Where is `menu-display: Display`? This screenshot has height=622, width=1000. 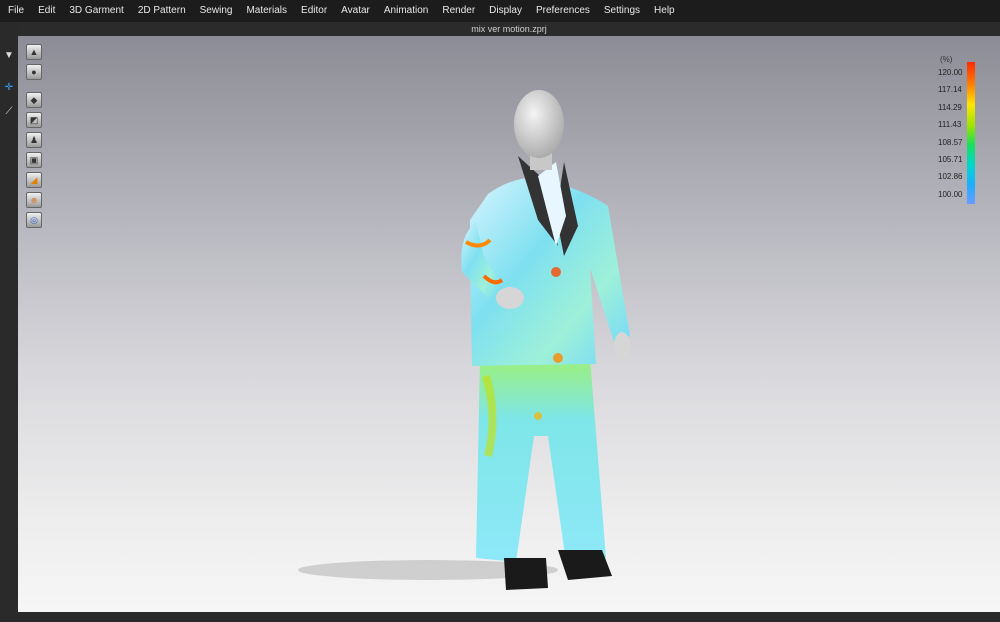 menu-display: Display is located at coordinates (505, 11).